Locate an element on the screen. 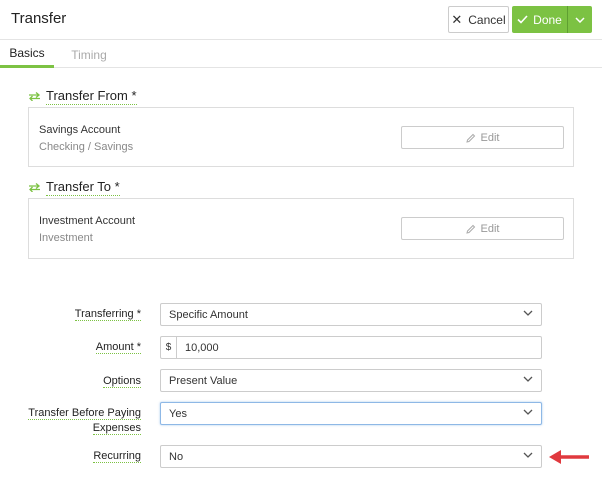 The width and height of the screenshot is (602, 496). from-account-type: Checking / Savings is located at coordinates (86, 147).